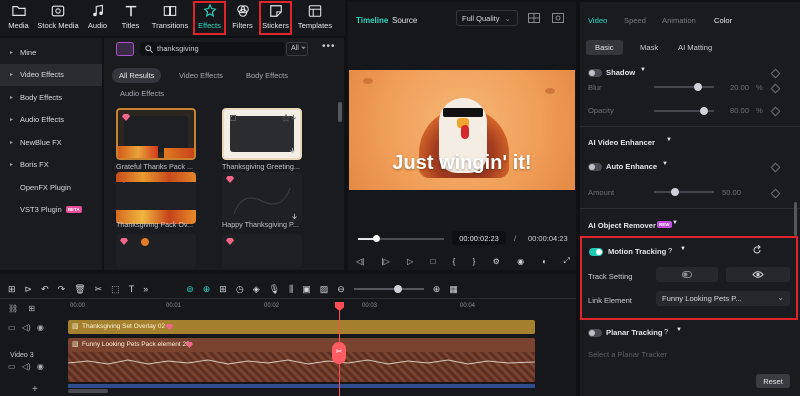 The height and width of the screenshot is (396, 800). Describe the element at coordinates (388, 289) in the screenshot. I see `zoom-slider` at that location.